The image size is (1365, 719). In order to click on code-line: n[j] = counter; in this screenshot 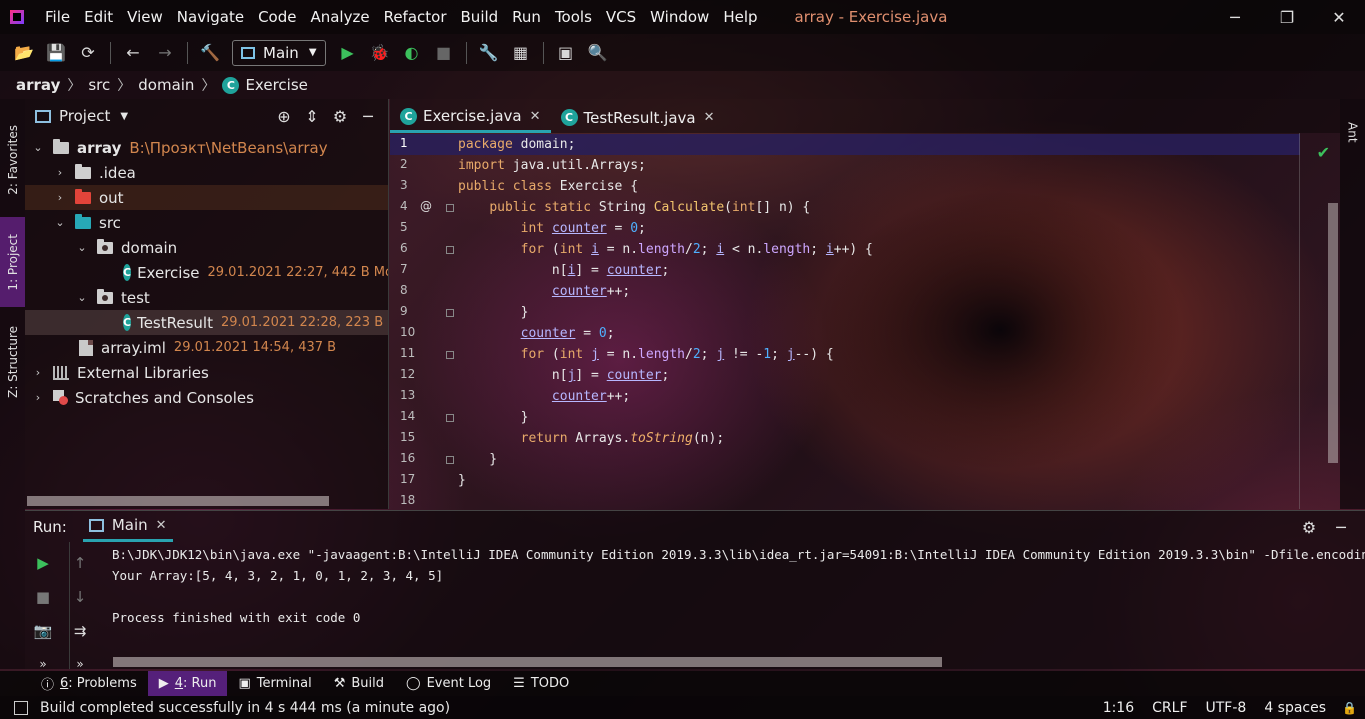, I will do `click(884, 375)`.